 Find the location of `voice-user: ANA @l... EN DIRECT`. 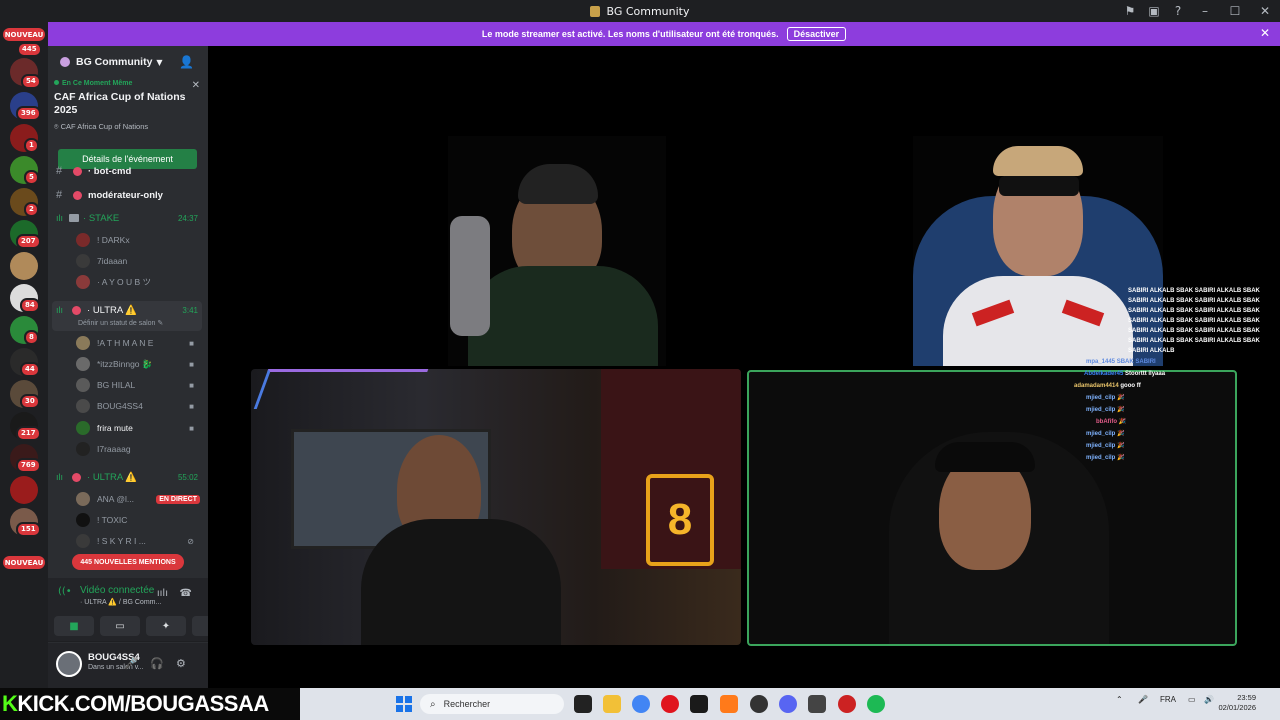

voice-user: ANA @l... EN DIRECT is located at coordinates (139, 499).